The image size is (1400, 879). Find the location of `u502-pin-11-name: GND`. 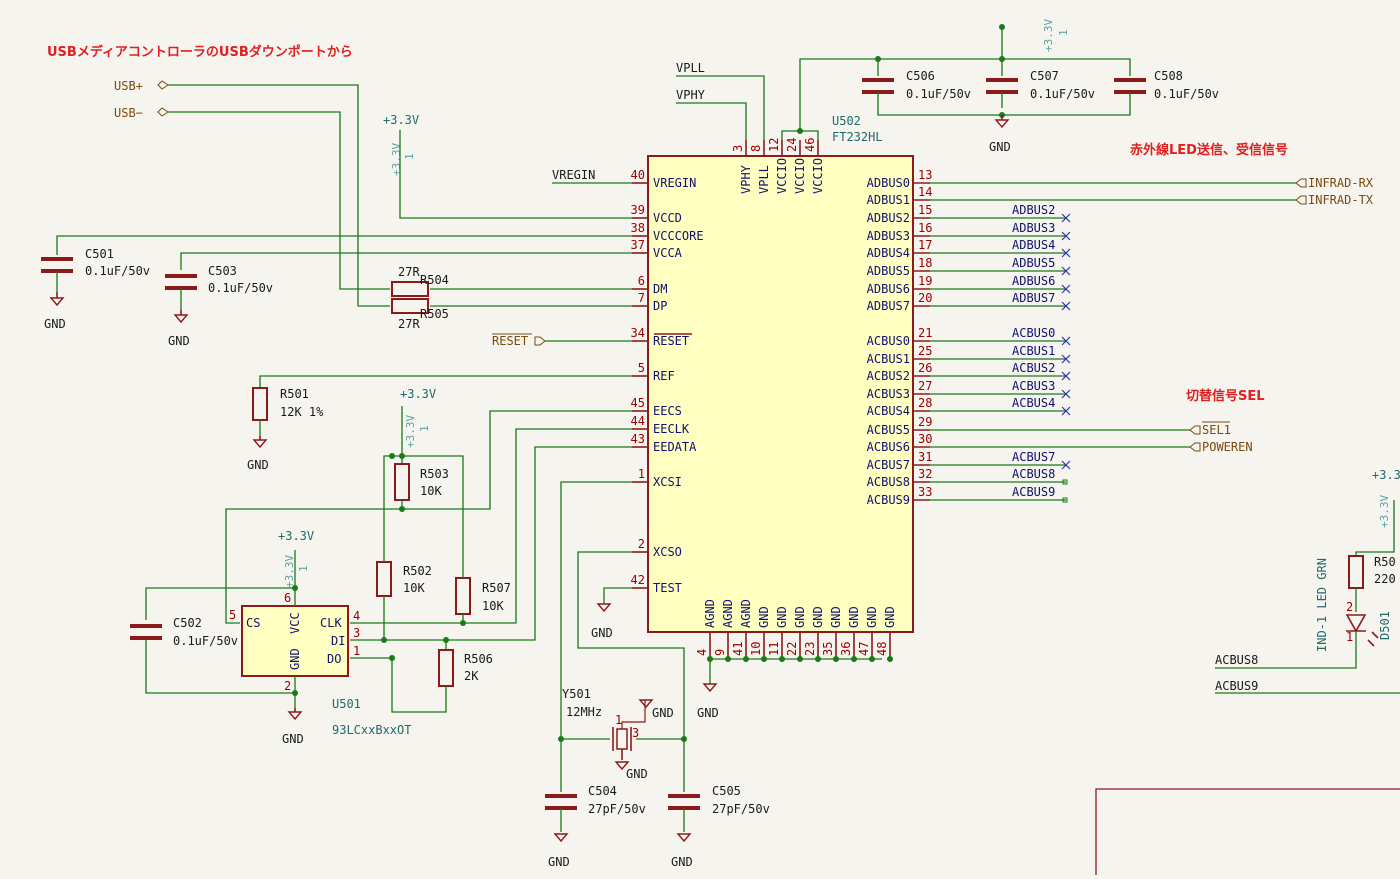

u502-pin-11-name: GND is located at coordinates (782, 617).